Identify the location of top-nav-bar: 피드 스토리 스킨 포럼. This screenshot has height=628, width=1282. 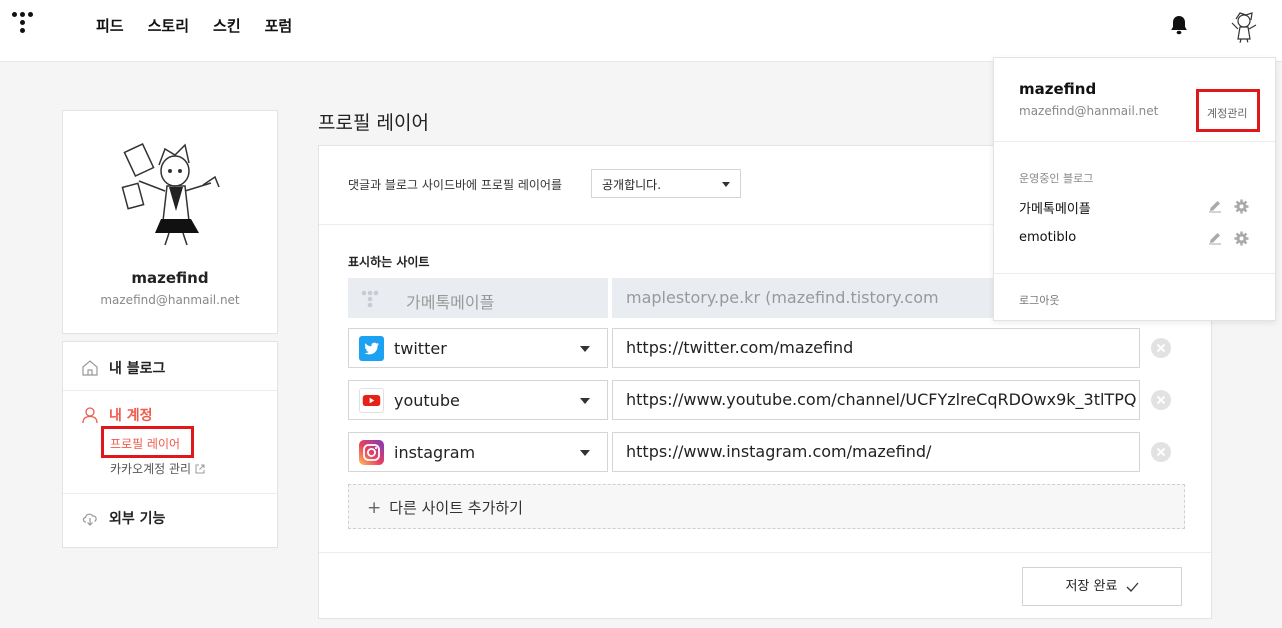
(641, 31).